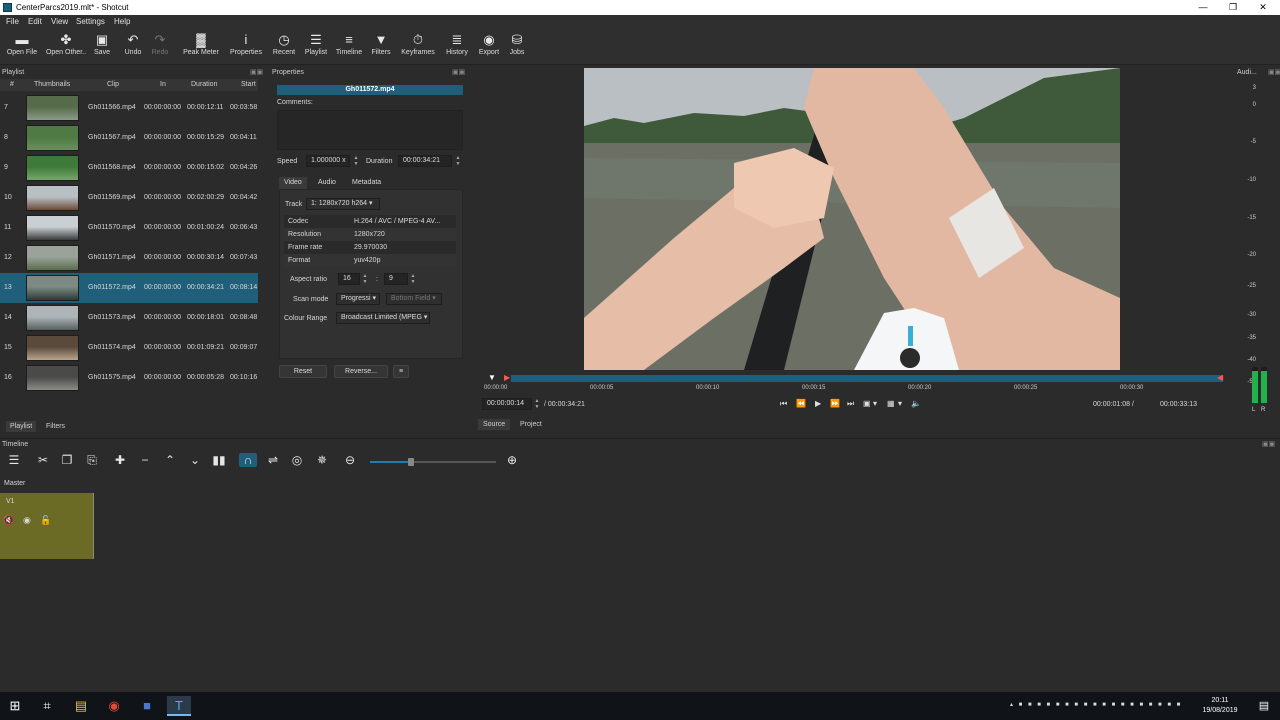 This screenshot has height=720, width=1280. I want to click on menu-settings: Settings, so click(90, 21).